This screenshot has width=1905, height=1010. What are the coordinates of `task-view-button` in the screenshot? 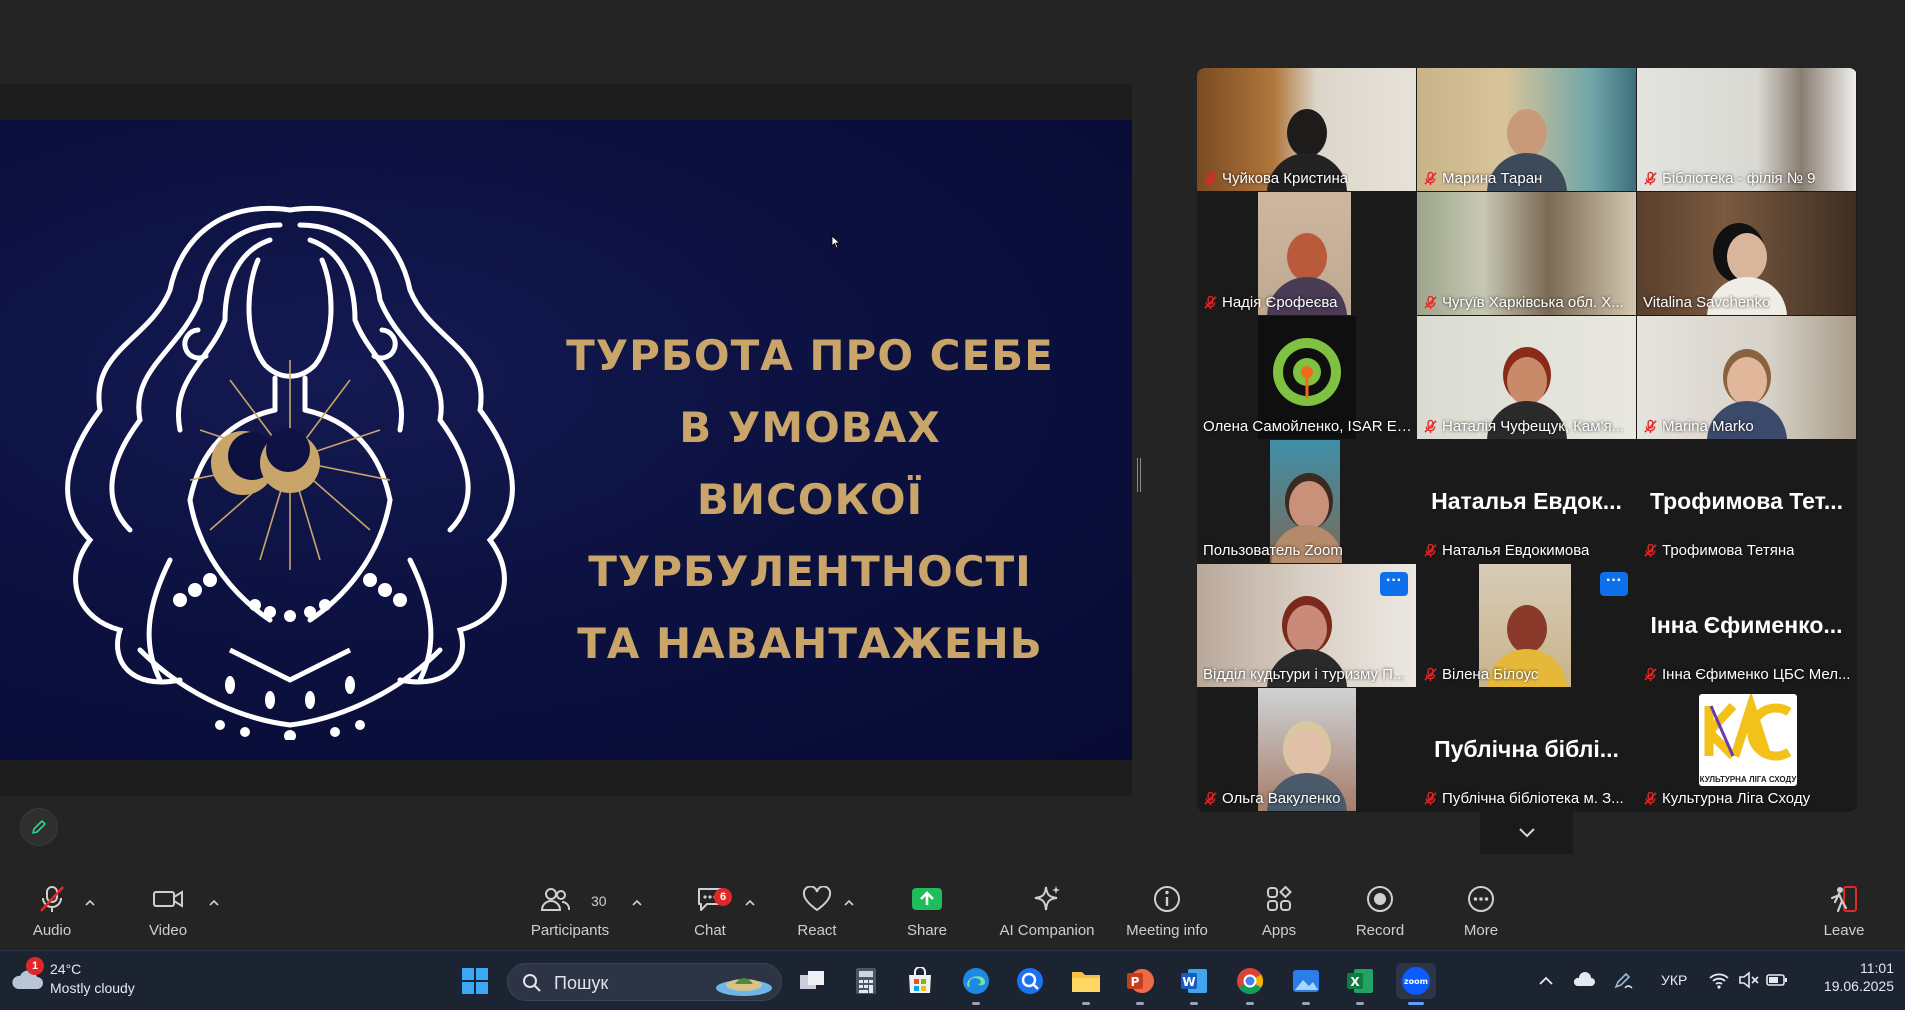 It's located at (812, 981).